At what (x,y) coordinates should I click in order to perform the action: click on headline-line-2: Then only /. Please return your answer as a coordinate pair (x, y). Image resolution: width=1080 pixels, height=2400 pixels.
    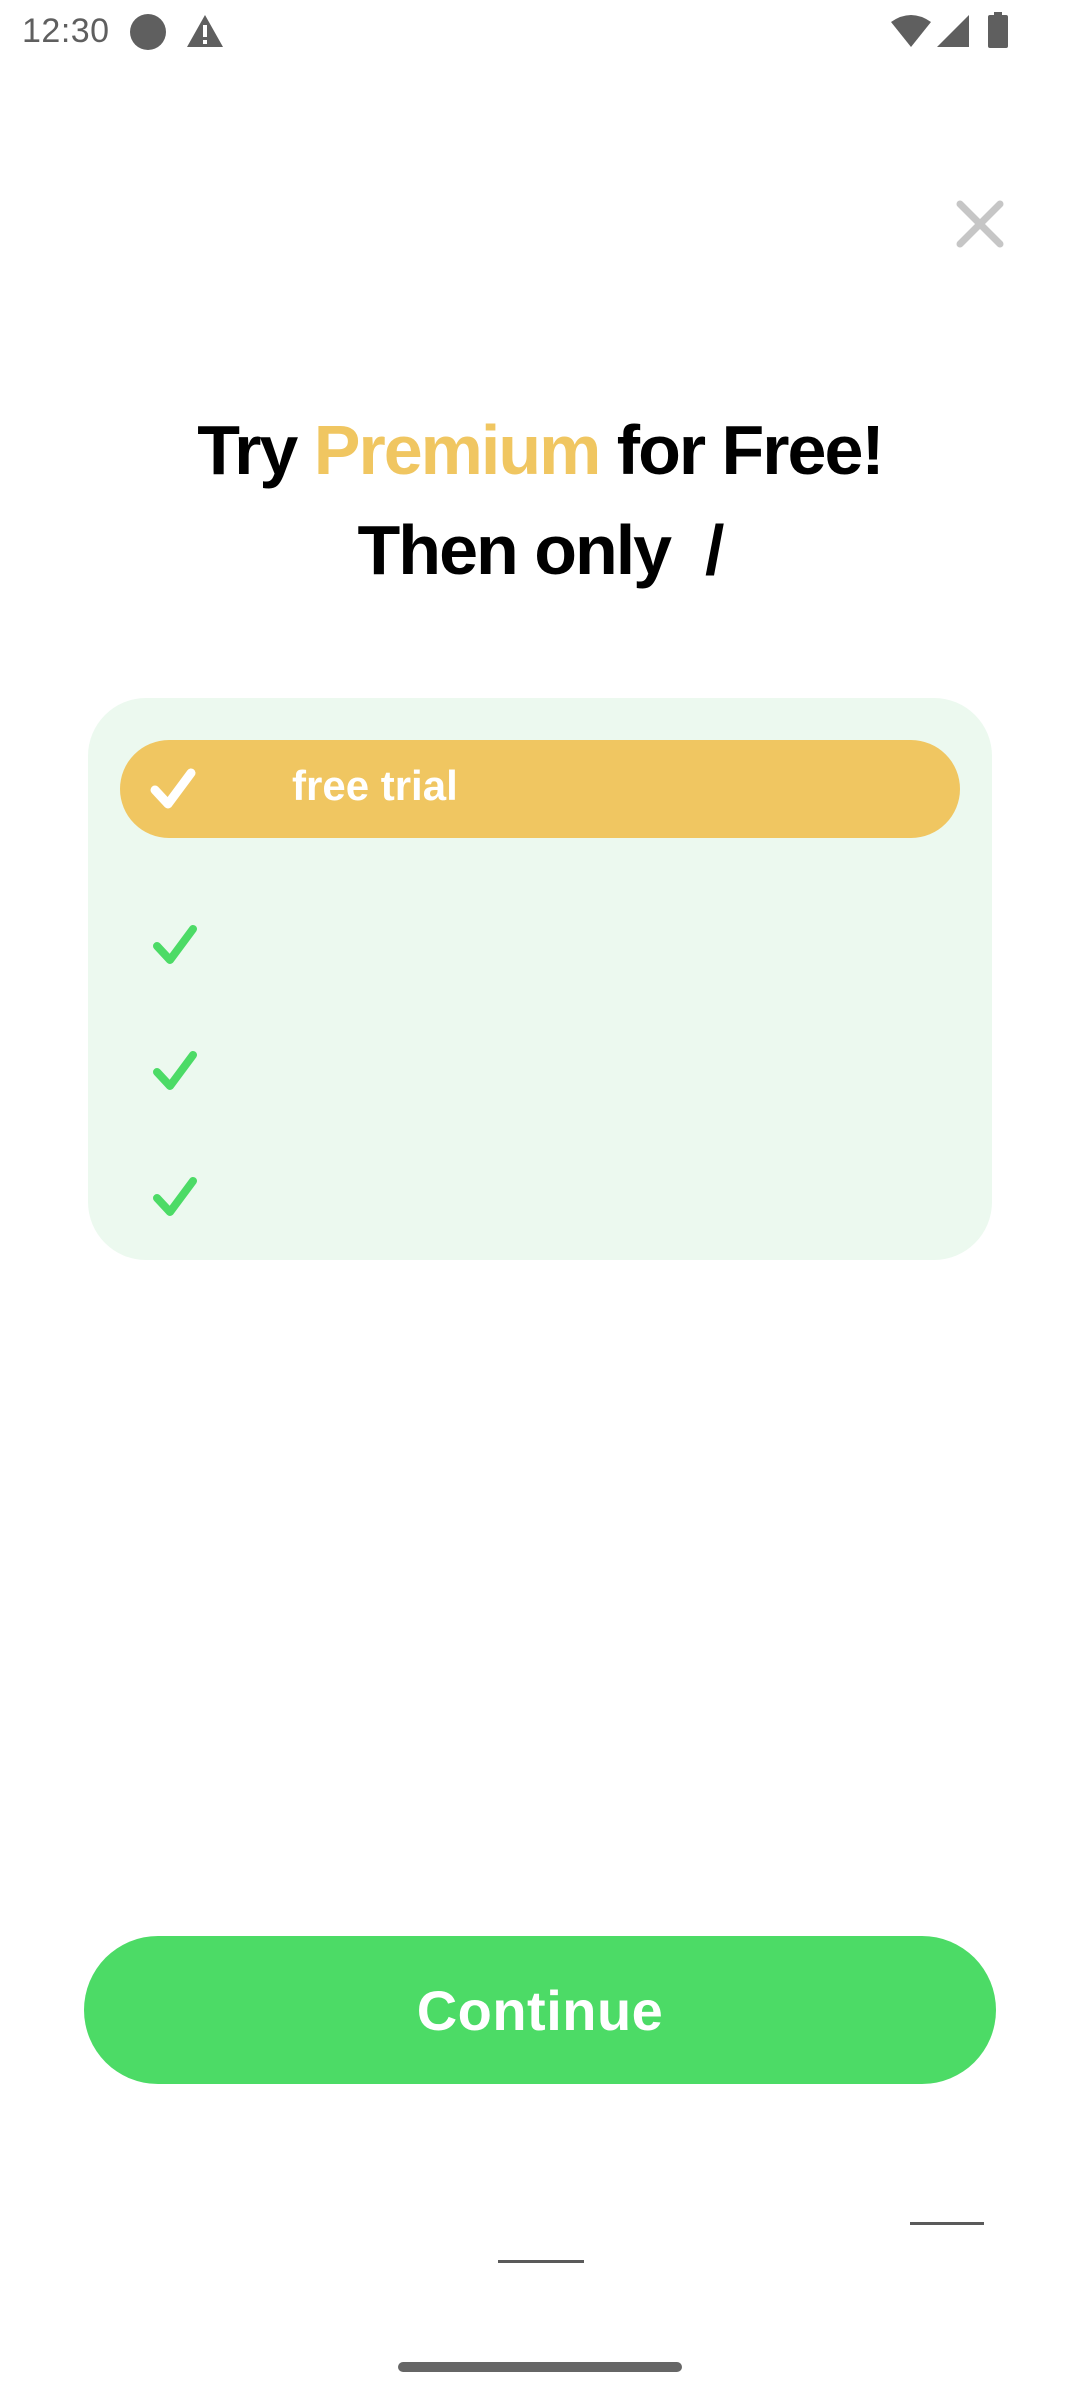
    Looking at the image, I should click on (540, 550).